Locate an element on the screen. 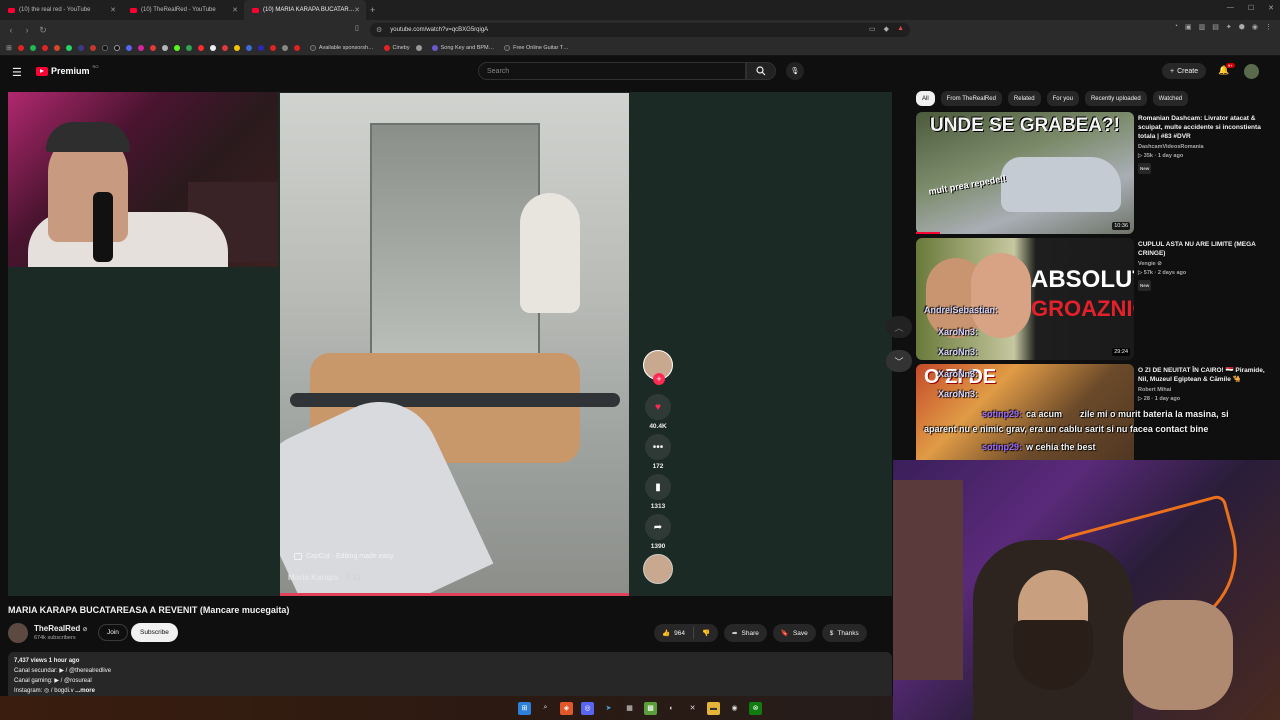  dislike-button: 👎 is located at coordinates (706, 633).